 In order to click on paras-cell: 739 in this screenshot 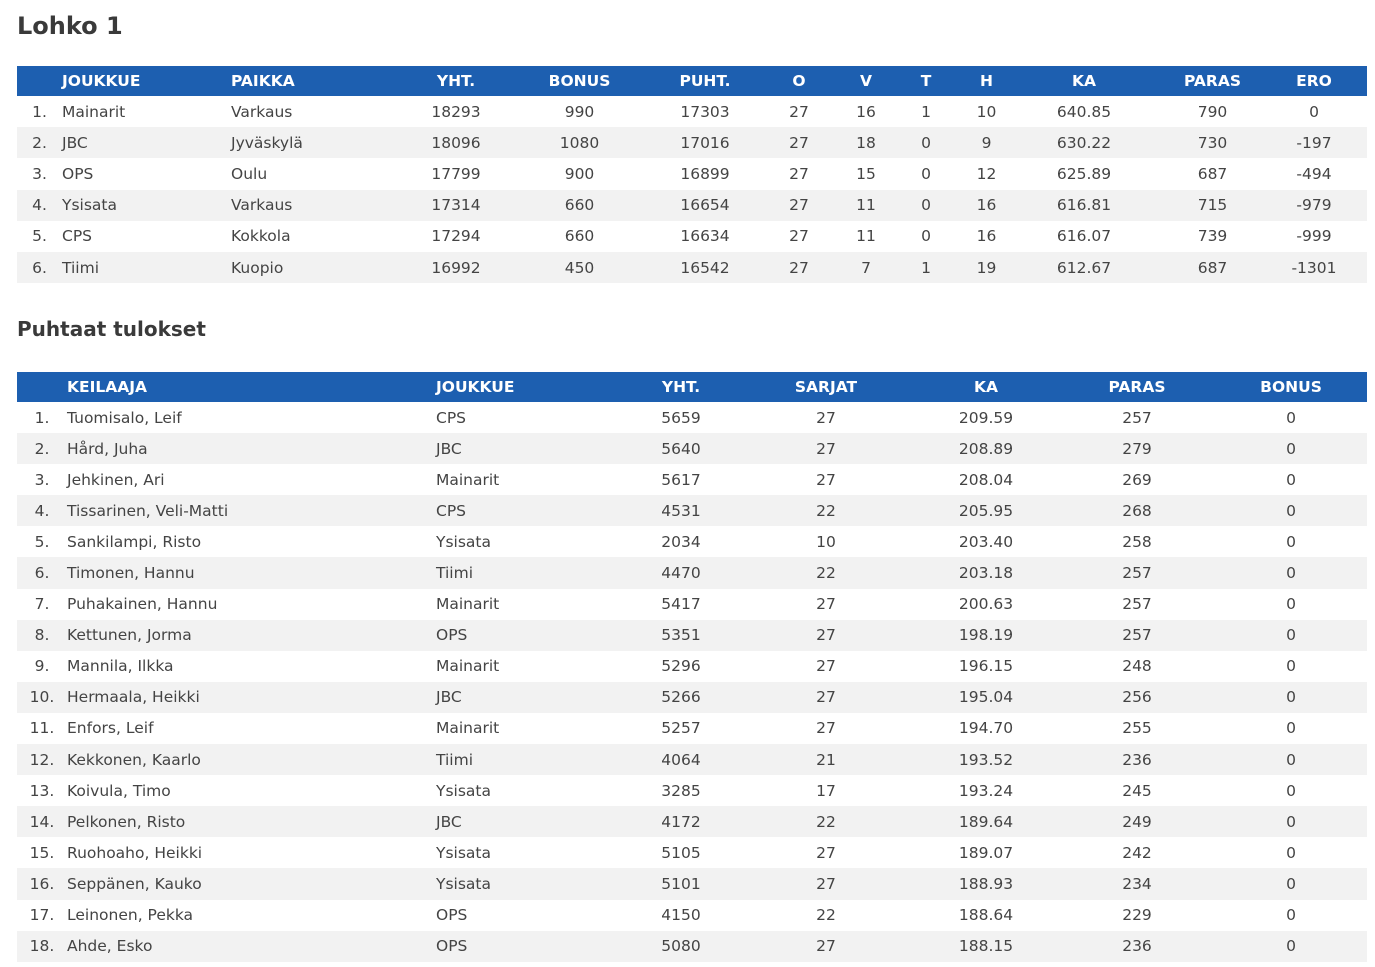, I will do `click(1212, 236)`.